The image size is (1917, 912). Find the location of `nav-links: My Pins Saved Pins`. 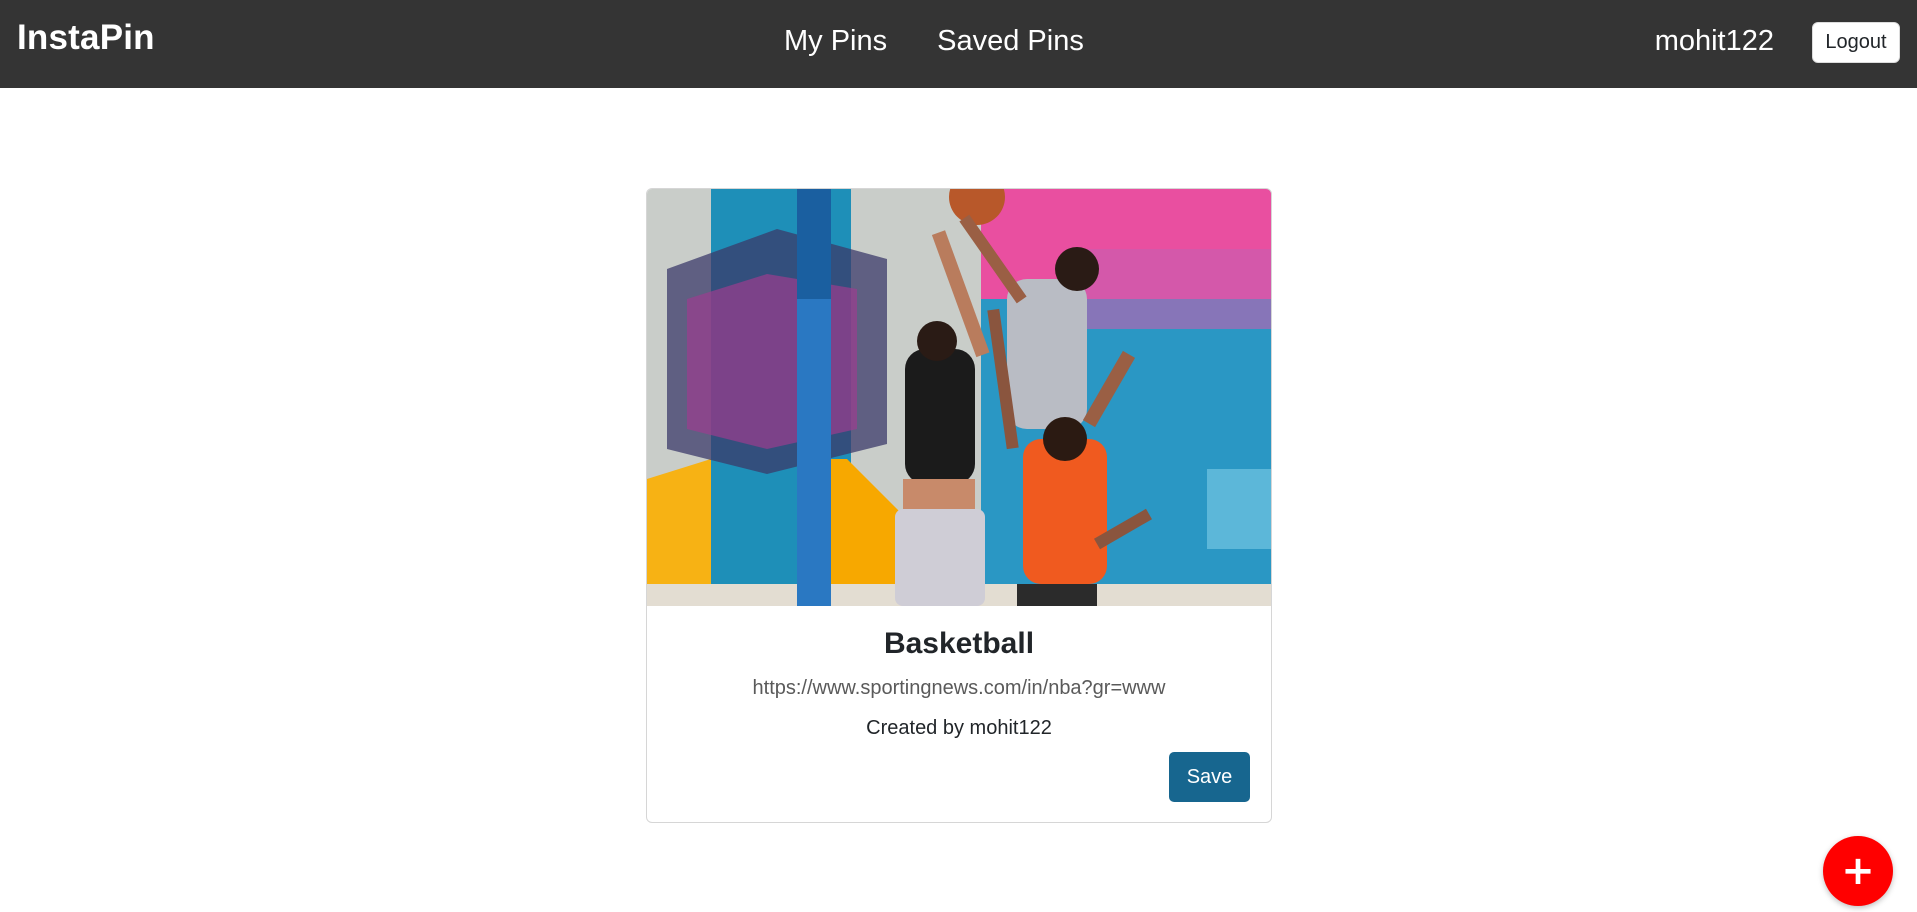

nav-links: My Pins Saved Pins is located at coordinates (934, 41).